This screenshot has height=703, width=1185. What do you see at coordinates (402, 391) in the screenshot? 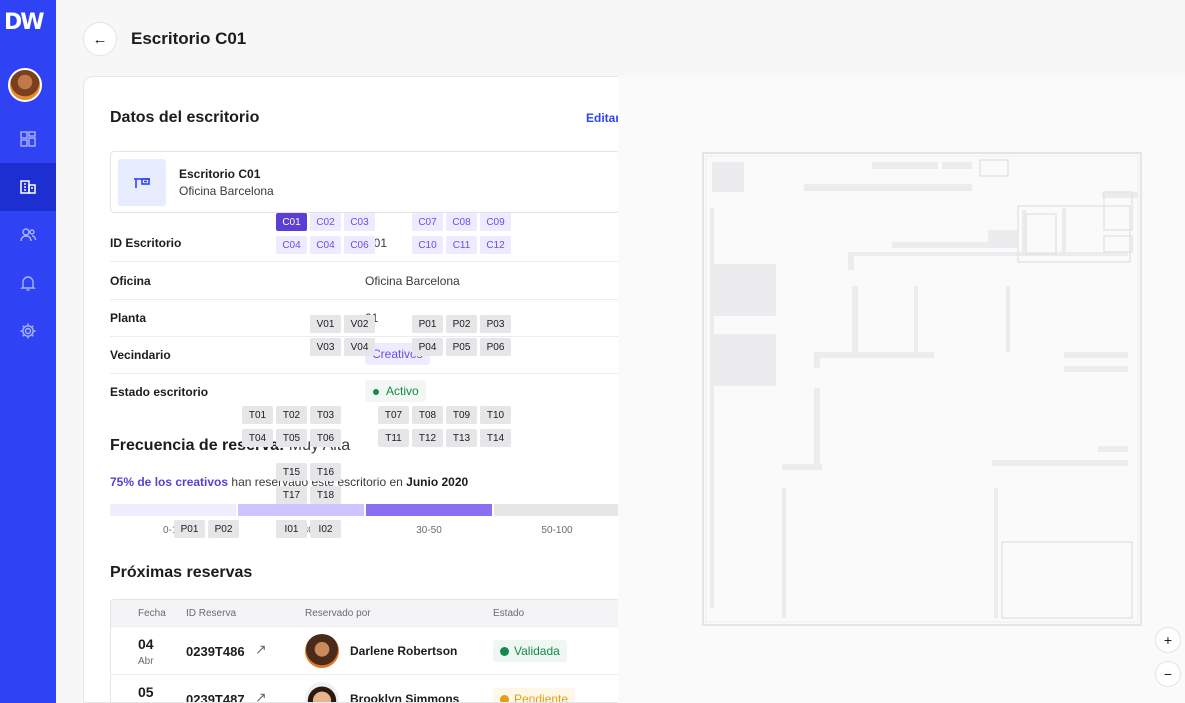
I see `status-text: Activo` at bounding box center [402, 391].